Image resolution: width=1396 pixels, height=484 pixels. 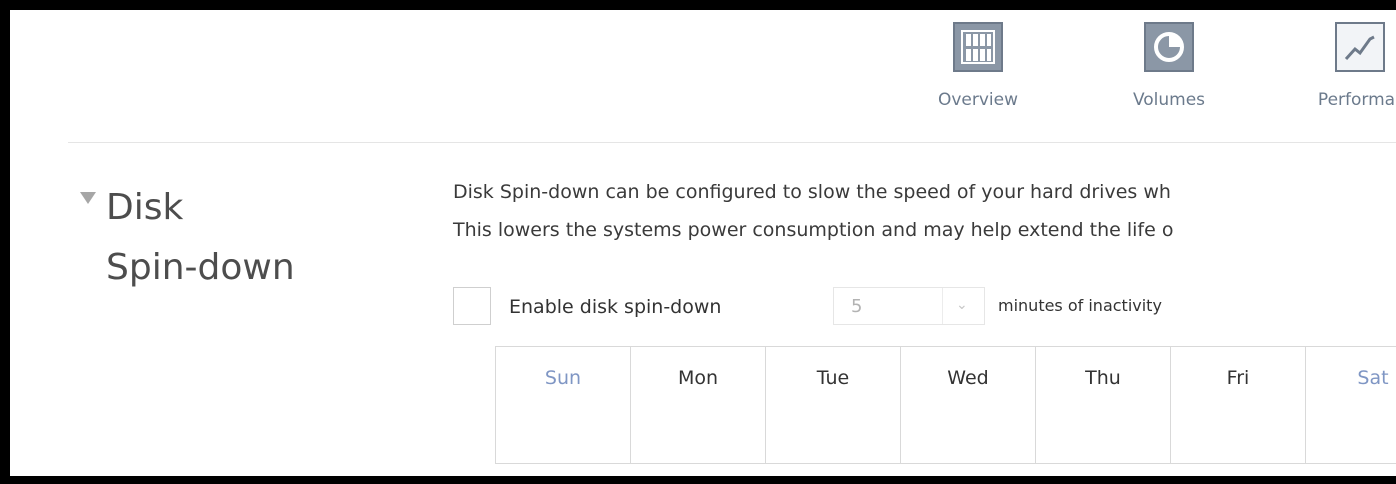 I want to click on day-thu: Thu, so click(x=1102, y=405).